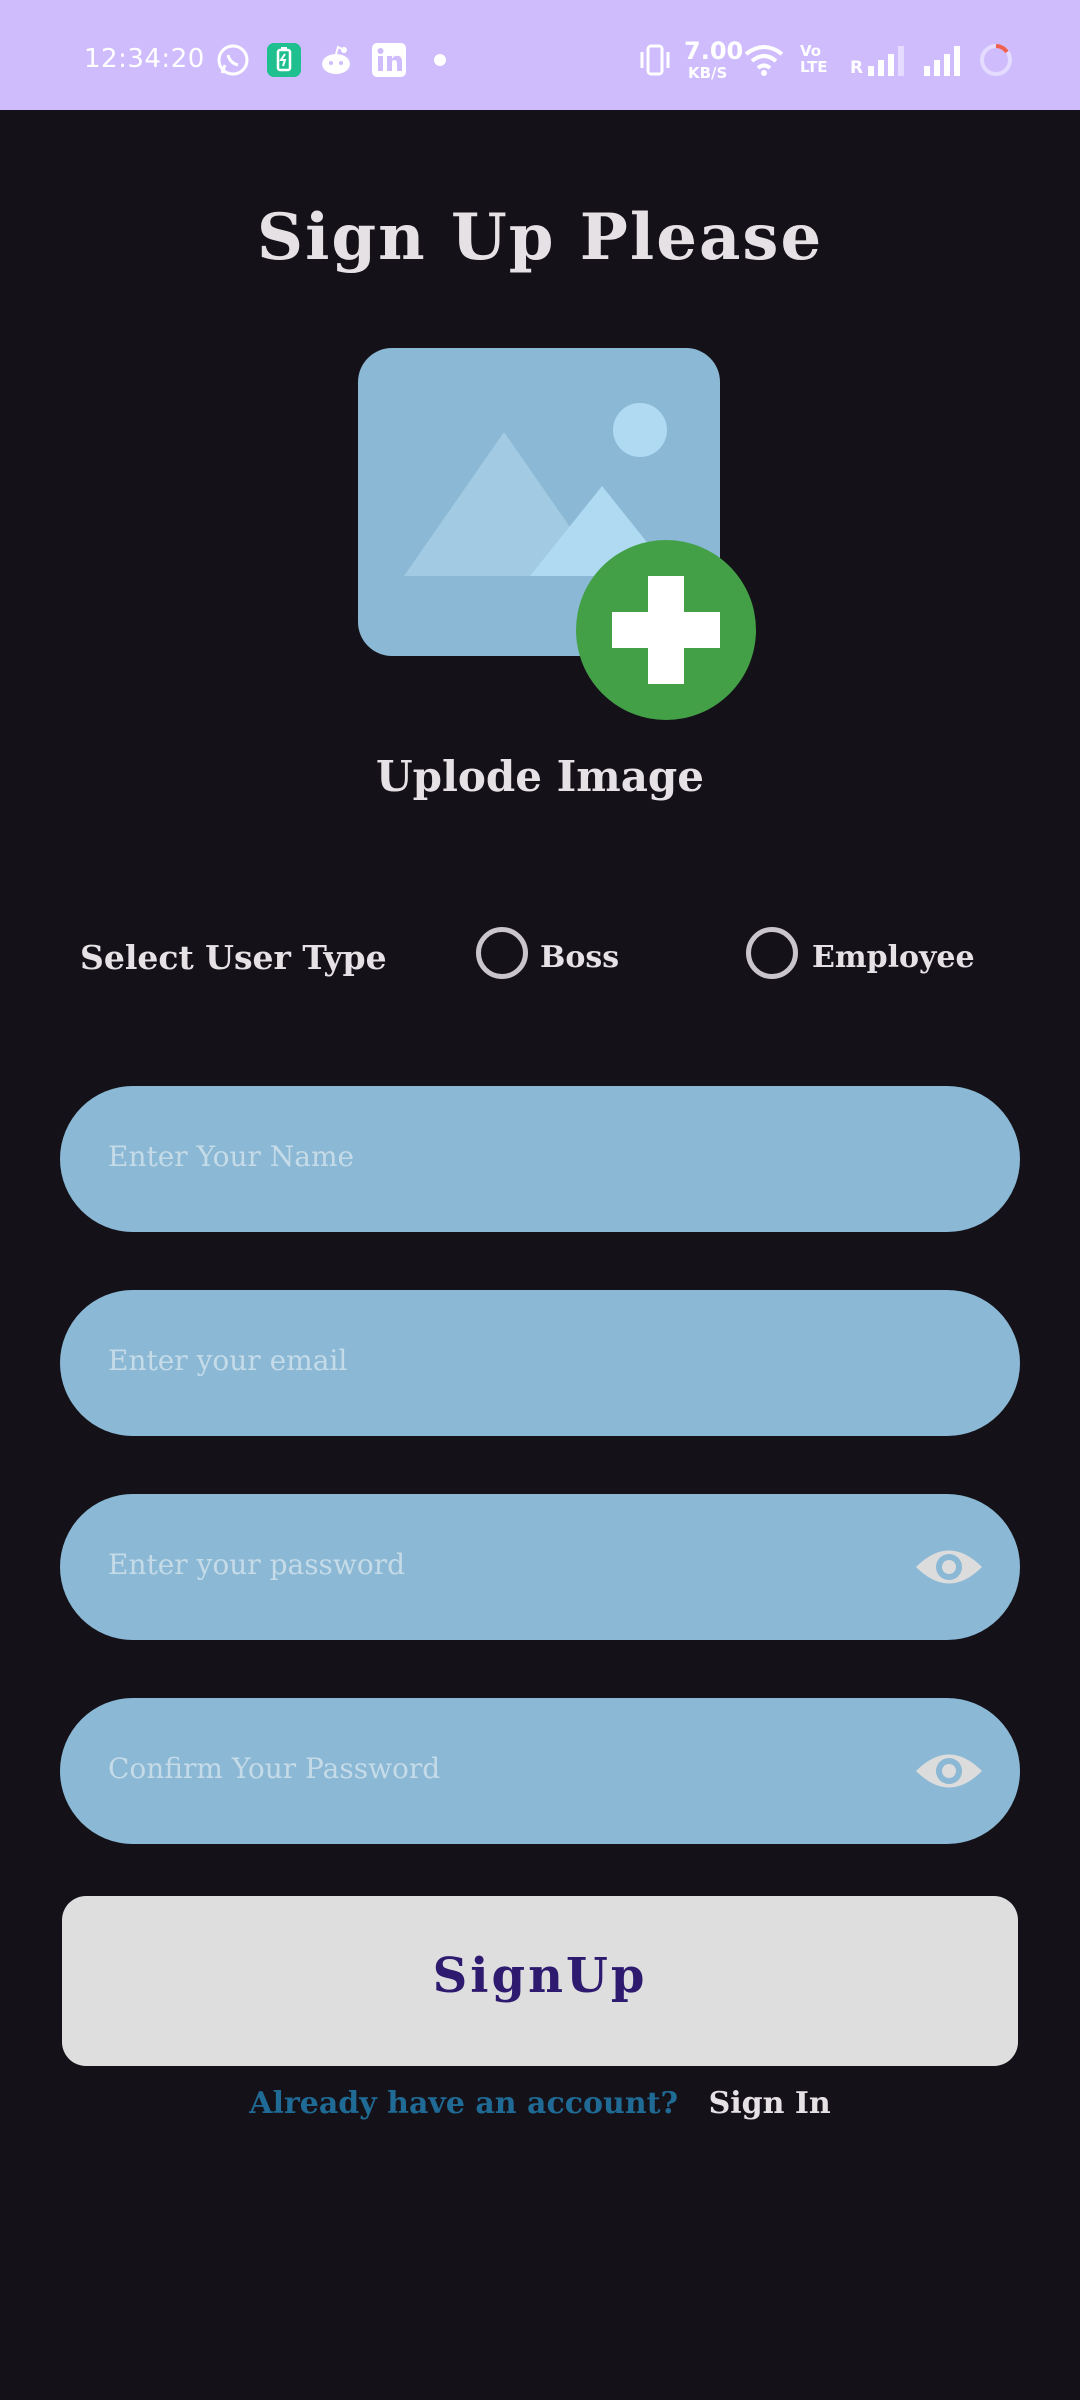 This screenshot has width=1080, height=2400. Describe the element at coordinates (540, 1567) in the screenshot. I see `password-field: Enter your password` at that location.